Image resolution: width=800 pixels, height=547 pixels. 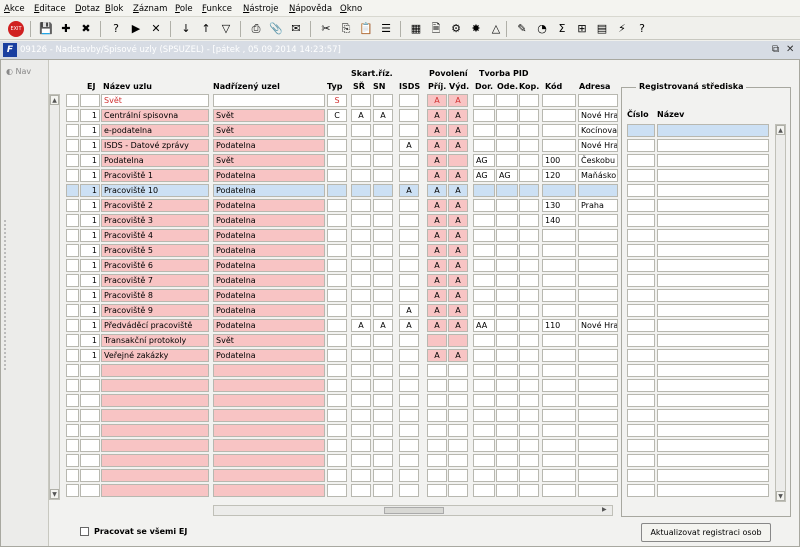 What do you see at coordinates (155, 325) in the screenshot?
I see `cell-nazev: Předváděcí pracoviště` at bounding box center [155, 325].